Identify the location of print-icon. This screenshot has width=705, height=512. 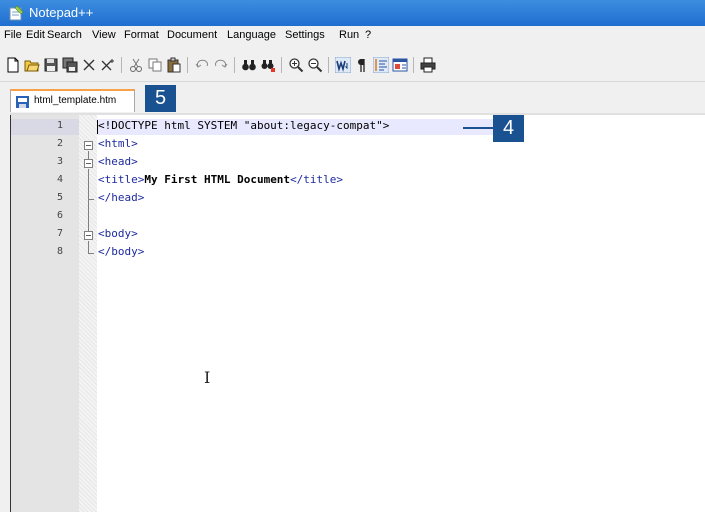
(428, 65).